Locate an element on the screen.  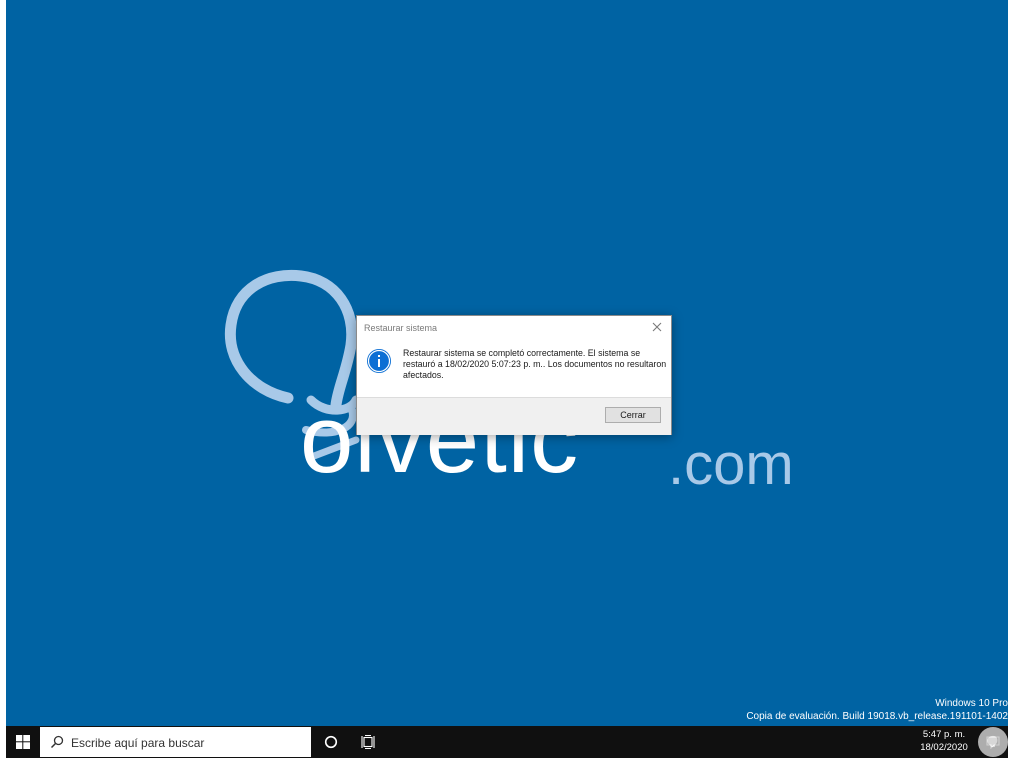
dialog-close-button is located at coordinates (657, 327).